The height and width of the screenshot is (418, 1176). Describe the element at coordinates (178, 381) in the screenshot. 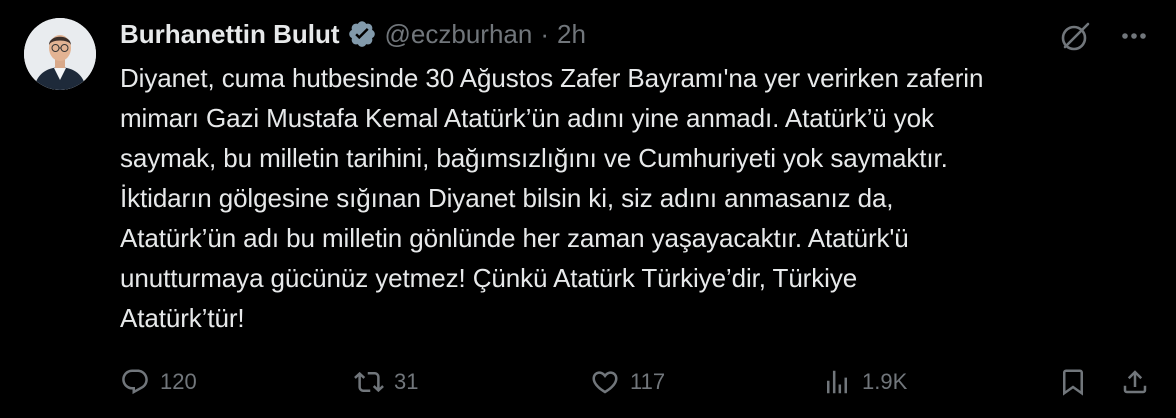

I see `reply-count: 120` at that location.